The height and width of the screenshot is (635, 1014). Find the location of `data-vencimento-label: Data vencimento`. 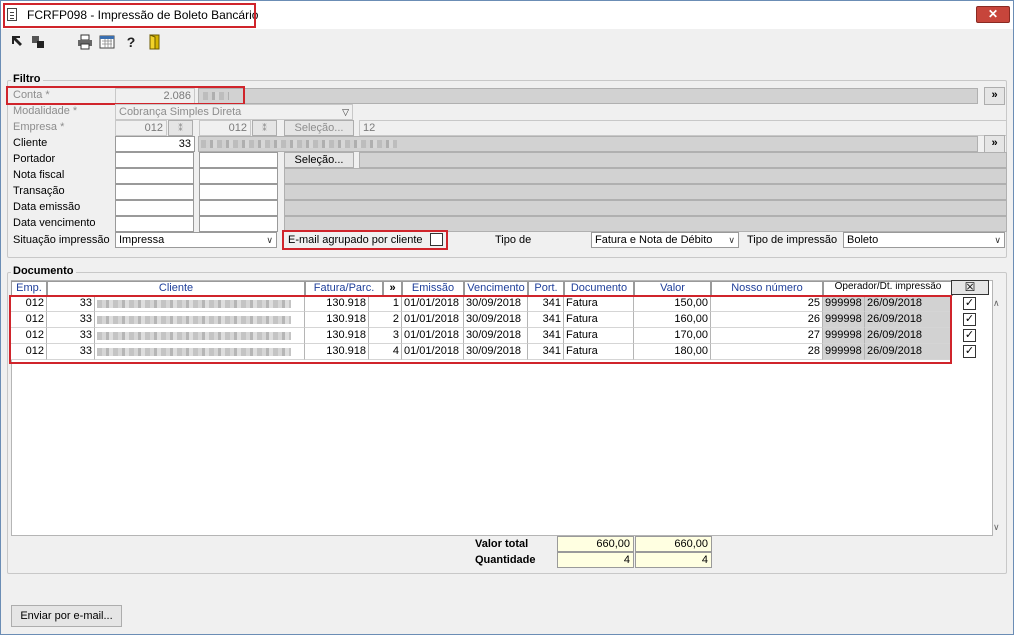

data-vencimento-label: Data vencimento is located at coordinates (54, 223).